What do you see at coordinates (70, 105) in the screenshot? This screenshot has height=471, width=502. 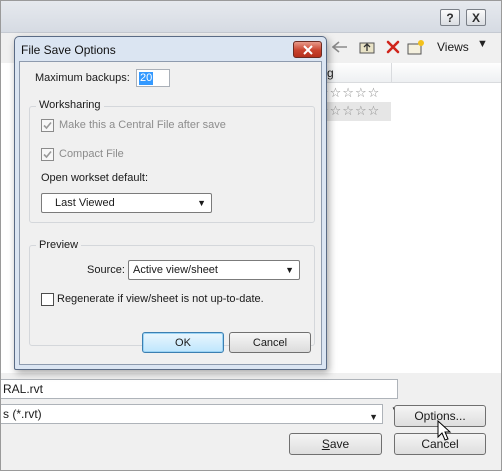 I see `worksharing-legend: Worksharing` at bounding box center [70, 105].